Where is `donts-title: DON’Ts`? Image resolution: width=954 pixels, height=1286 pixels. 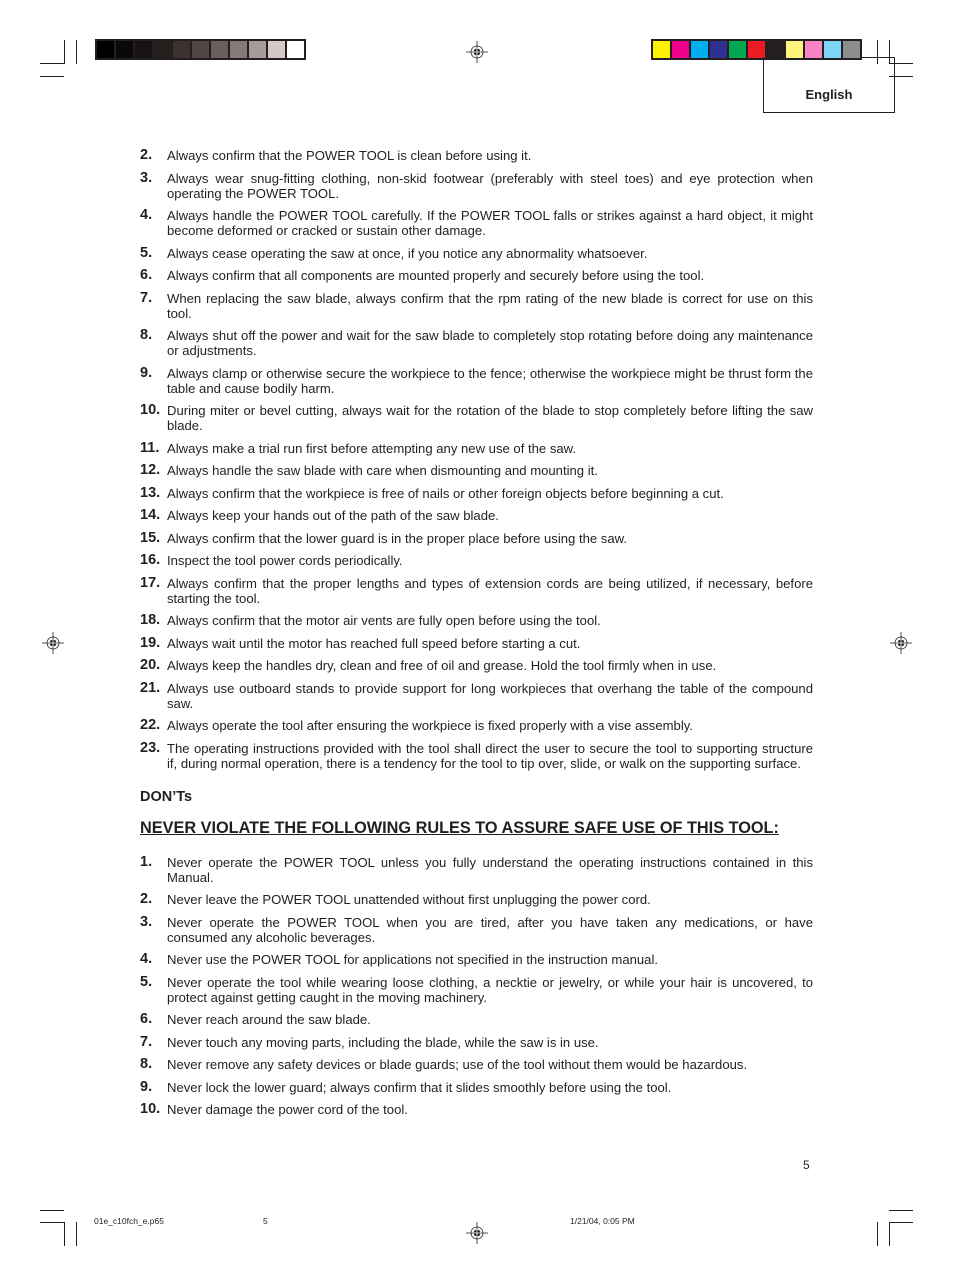 donts-title: DON’Ts is located at coordinates (166, 796).